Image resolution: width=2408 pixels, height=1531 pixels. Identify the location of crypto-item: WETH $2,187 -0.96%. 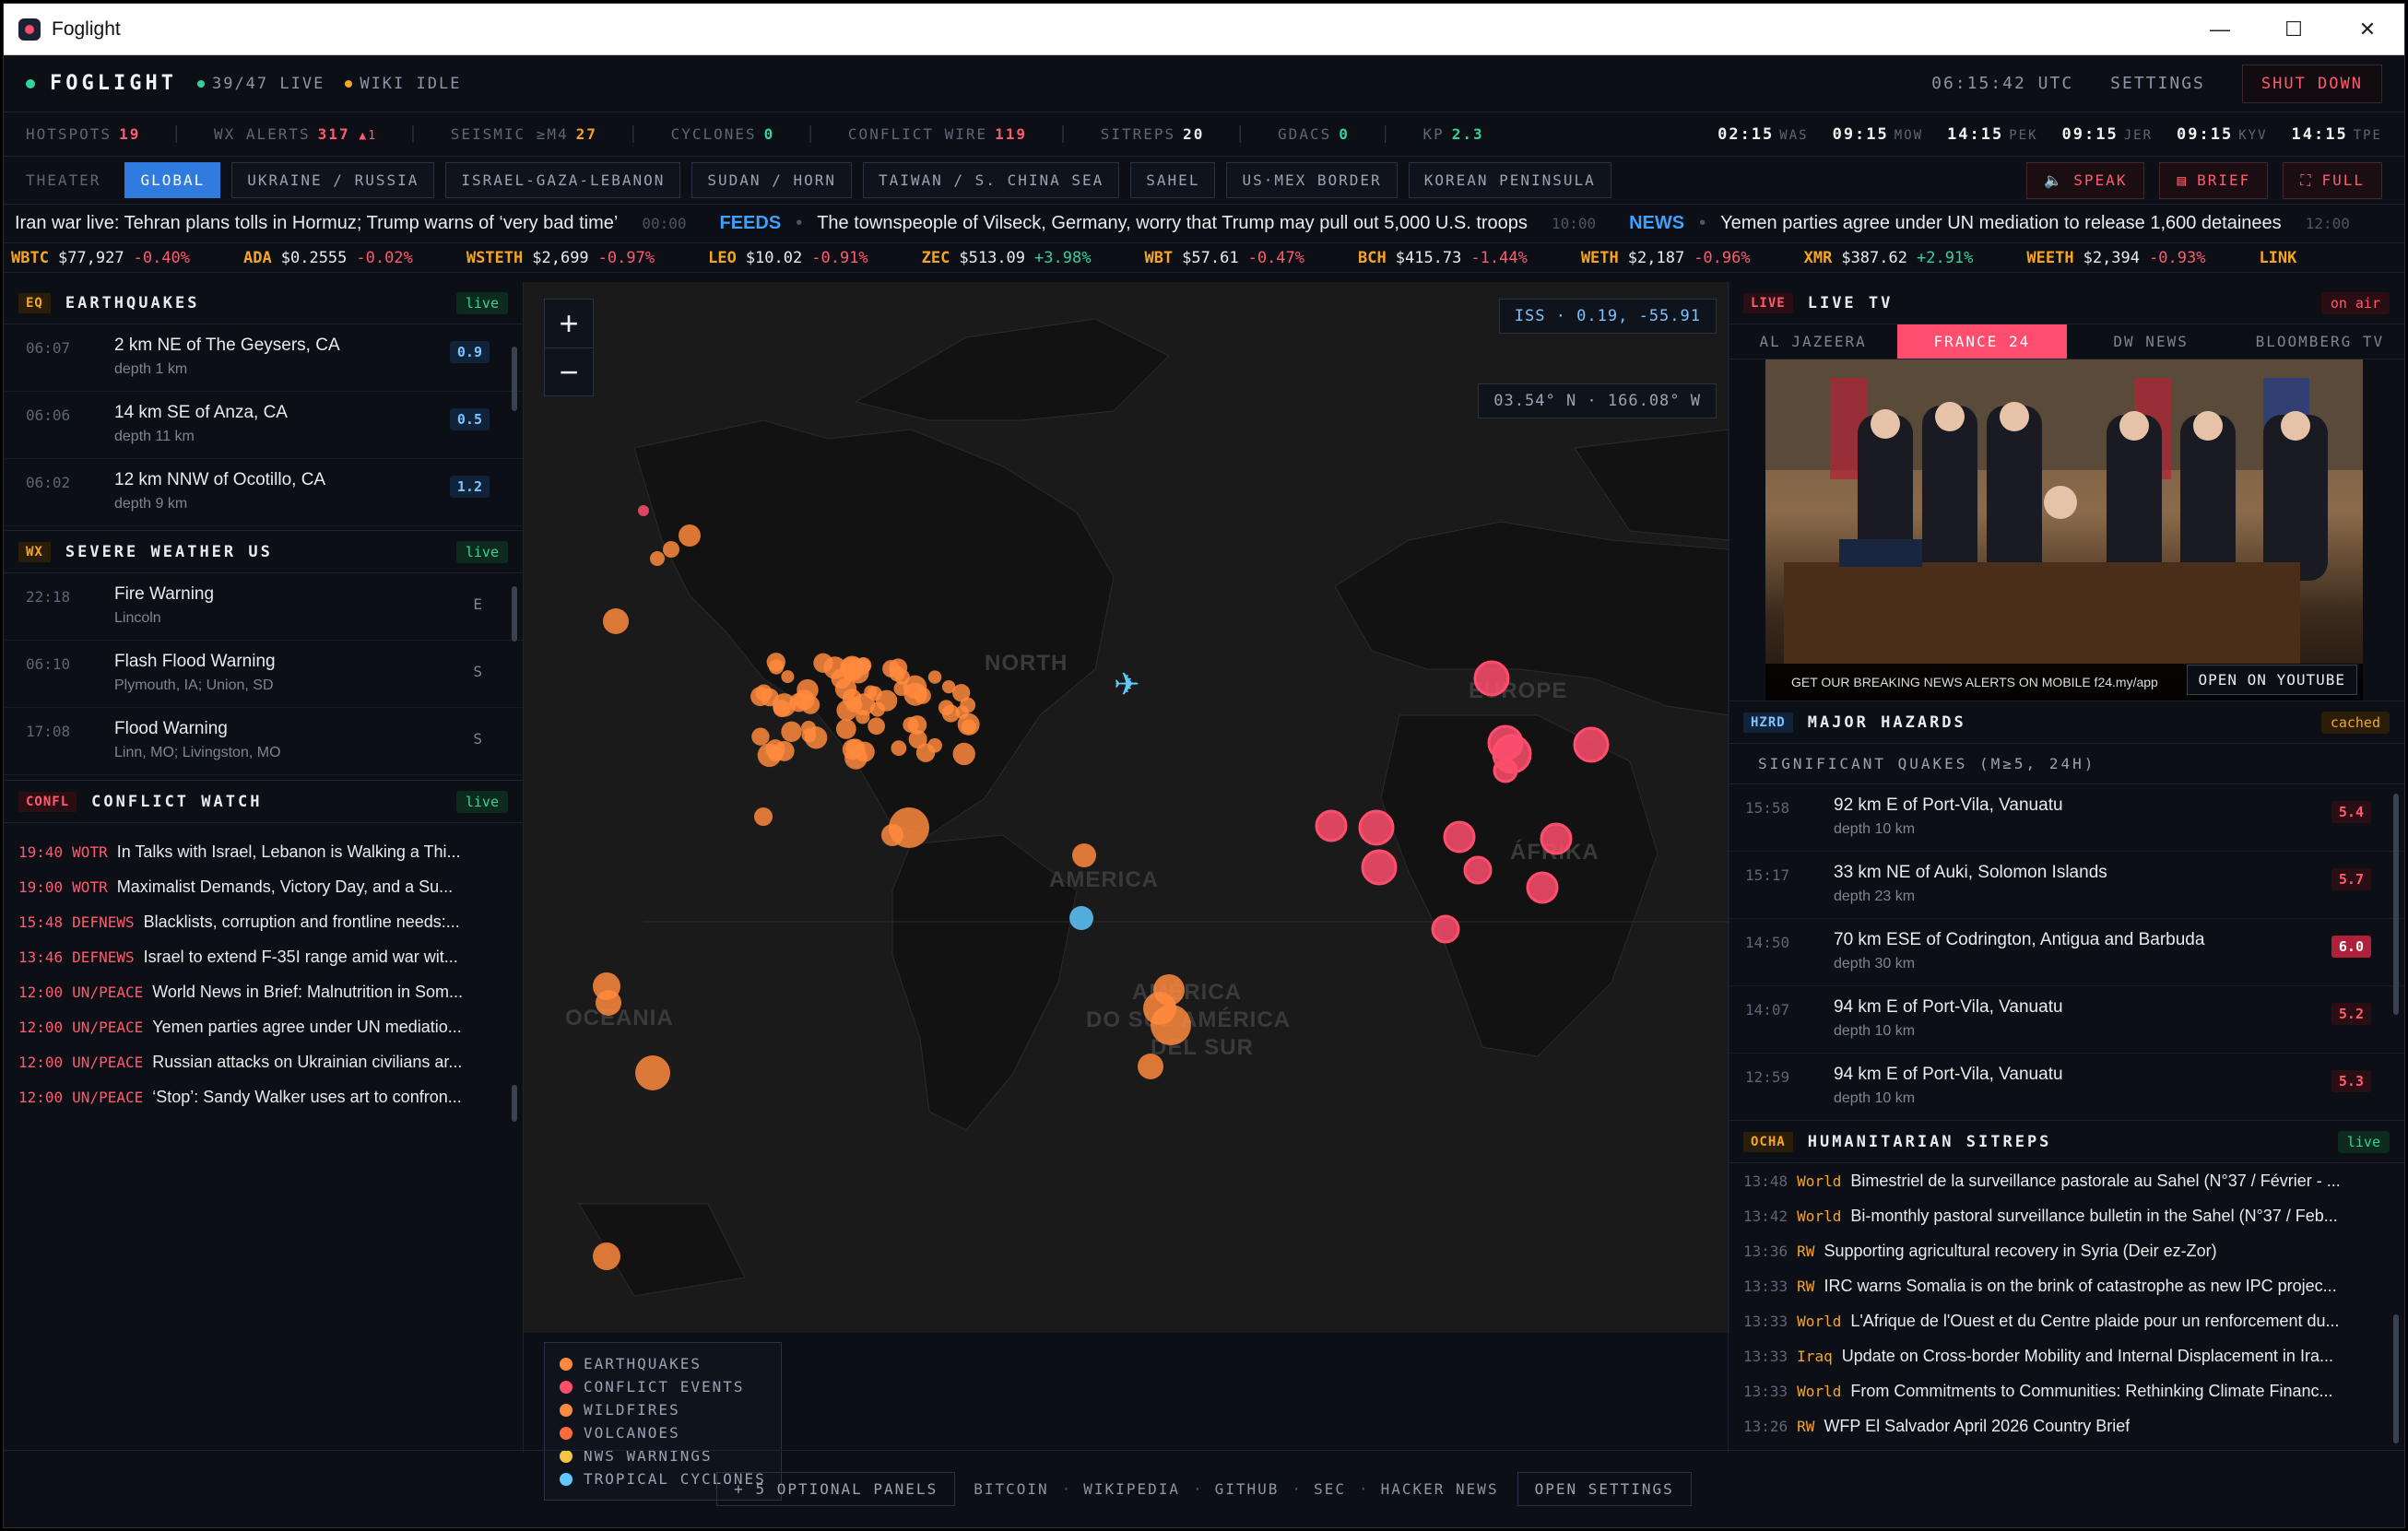
(1666, 258).